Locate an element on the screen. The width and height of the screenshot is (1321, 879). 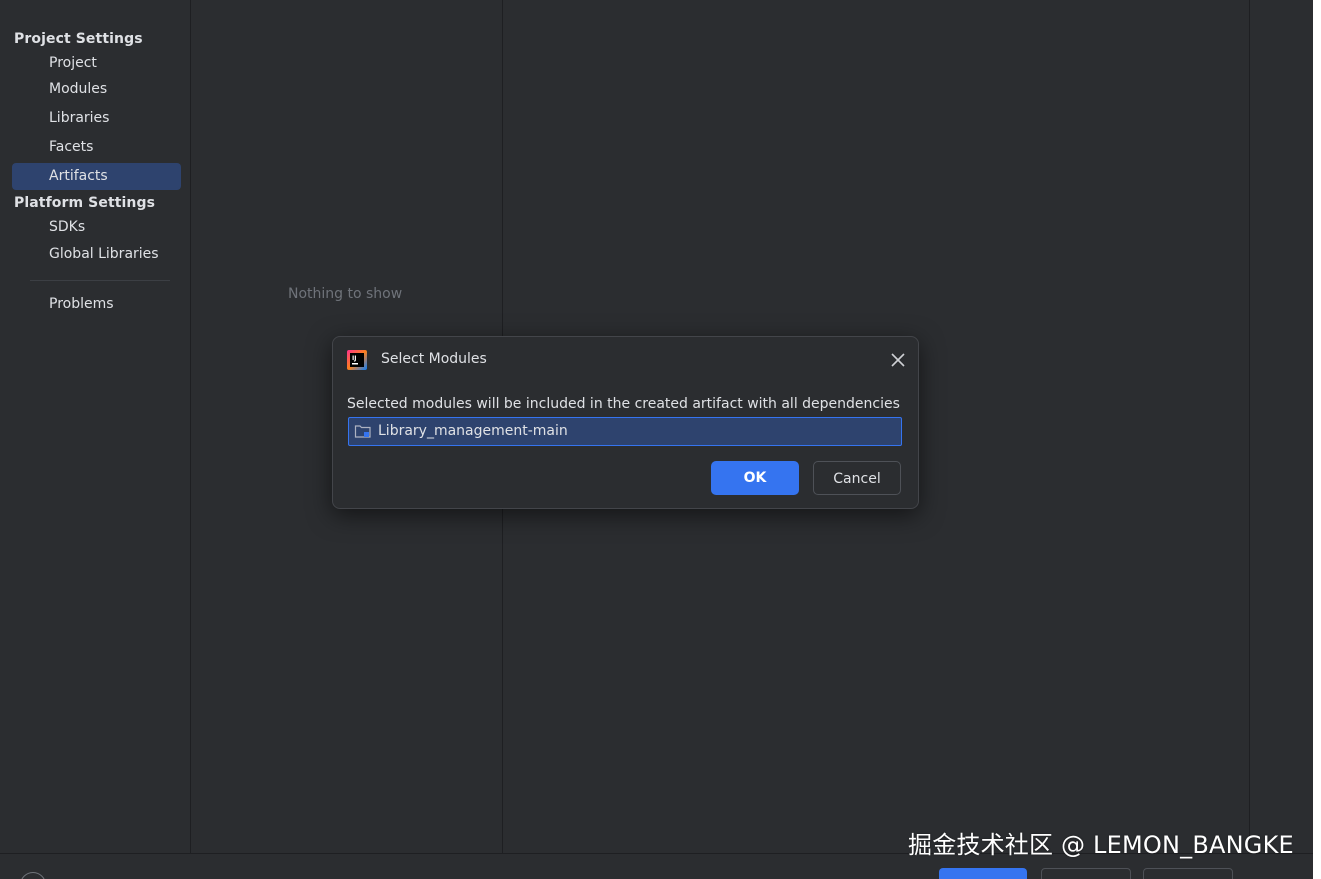
window-edge-strip is located at coordinates (1281, 426).